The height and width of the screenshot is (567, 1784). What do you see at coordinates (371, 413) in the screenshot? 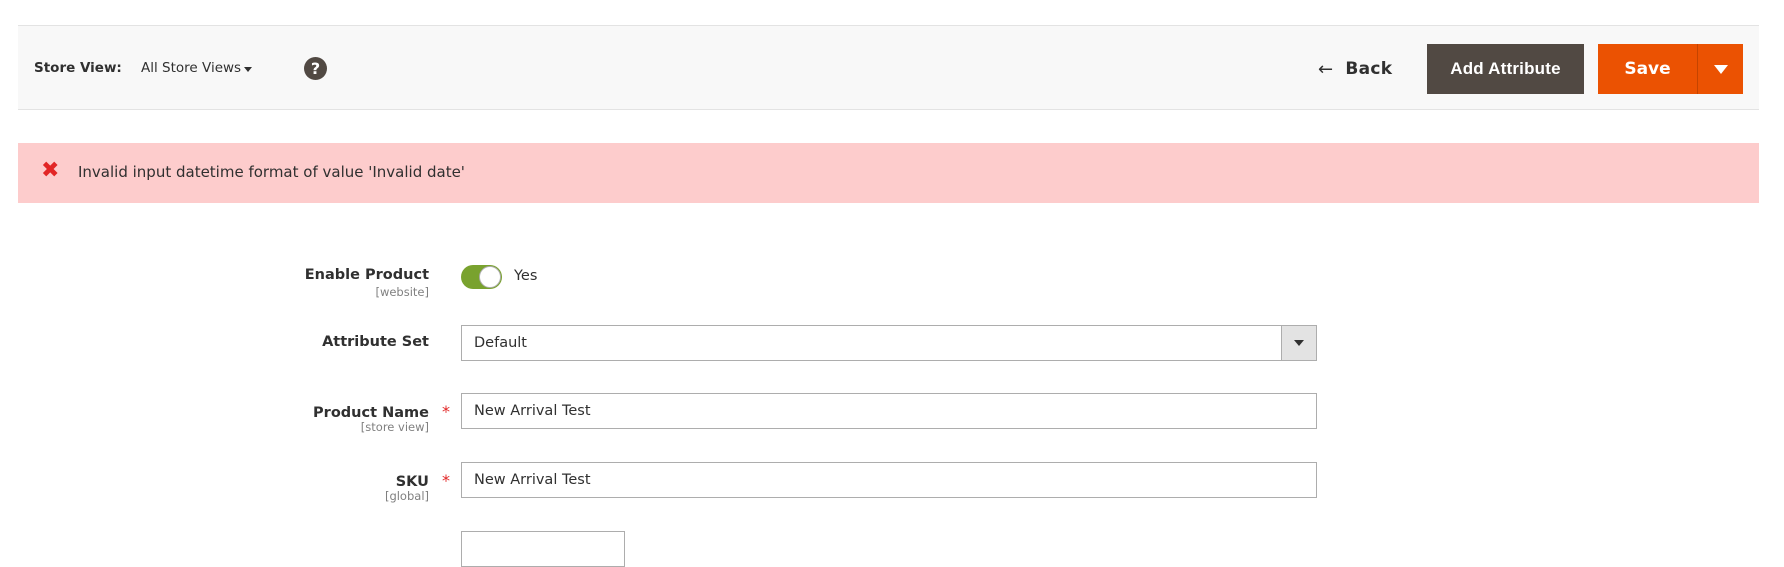
I see `product-name-label-text: Product Name` at bounding box center [371, 413].